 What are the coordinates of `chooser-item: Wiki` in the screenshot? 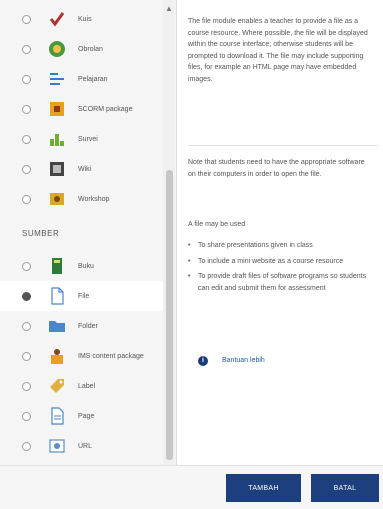 It's located at (81, 169).